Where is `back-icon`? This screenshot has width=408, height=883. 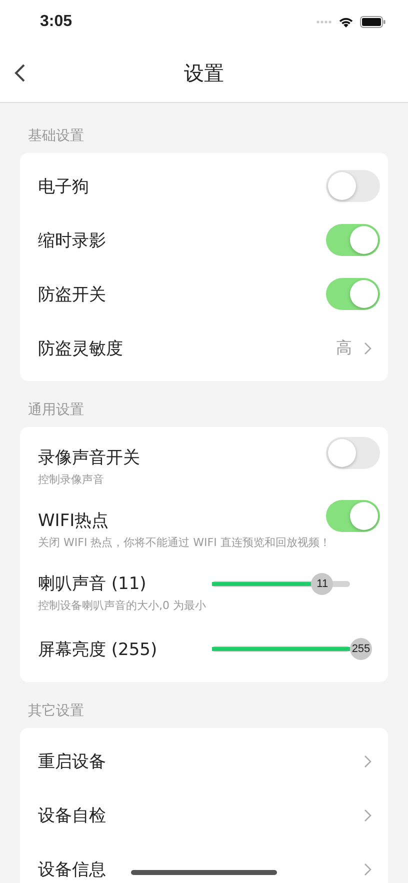
back-icon is located at coordinates (20, 73).